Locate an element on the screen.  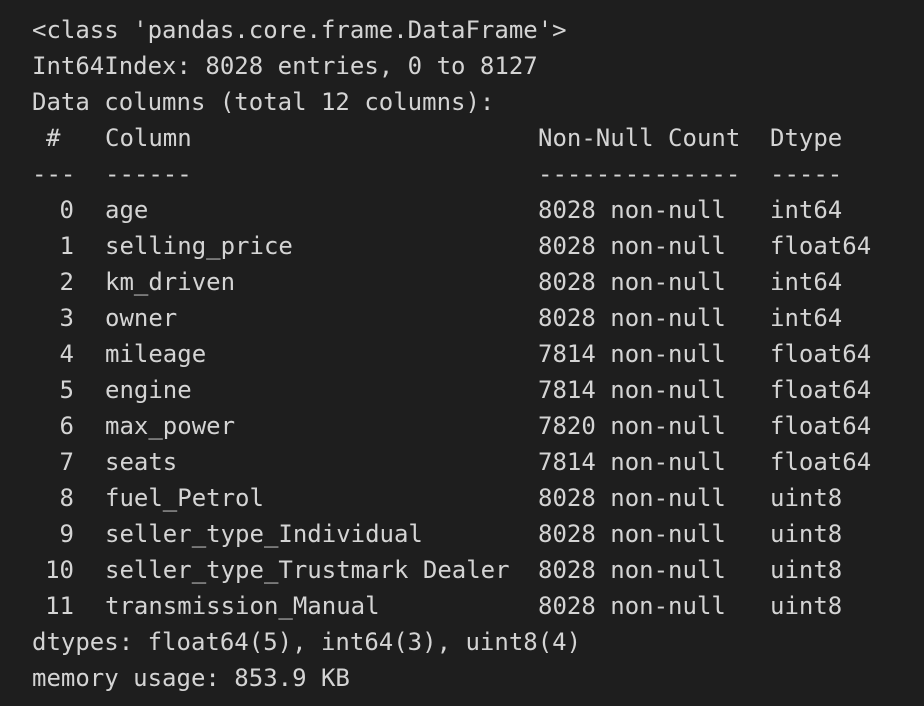
dtypes-line: dtypes: float64(5), int64(3), uint8(4) is located at coordinates (307, 642).